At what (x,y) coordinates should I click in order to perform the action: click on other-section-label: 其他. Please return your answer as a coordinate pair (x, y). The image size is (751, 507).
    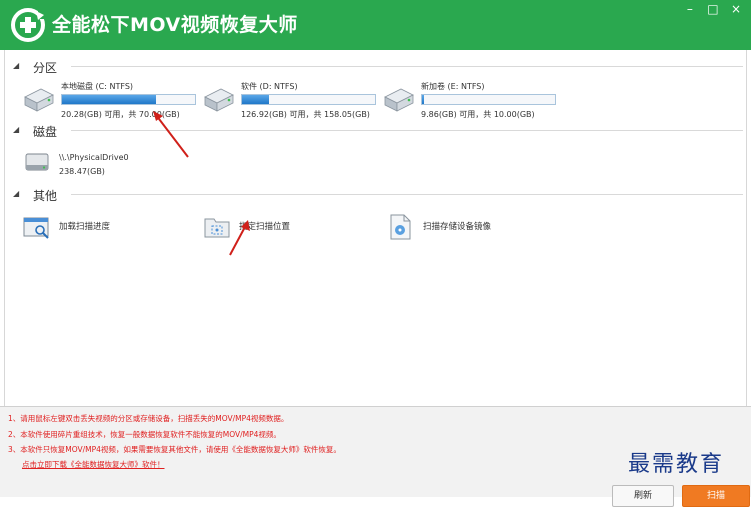
    Looking at the image, I should click on (45, 196).